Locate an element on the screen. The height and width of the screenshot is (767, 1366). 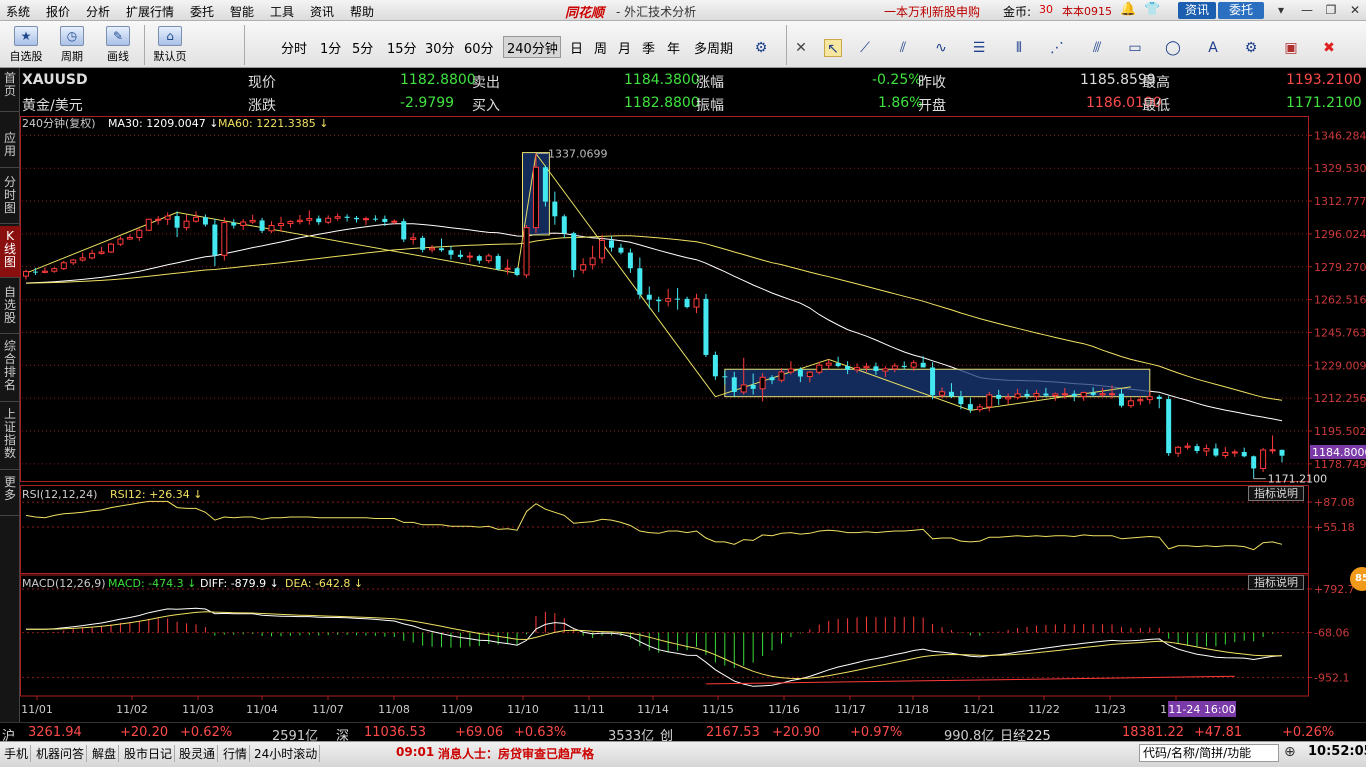
menu-news: 资讯 is located at coordinates (322, 11).